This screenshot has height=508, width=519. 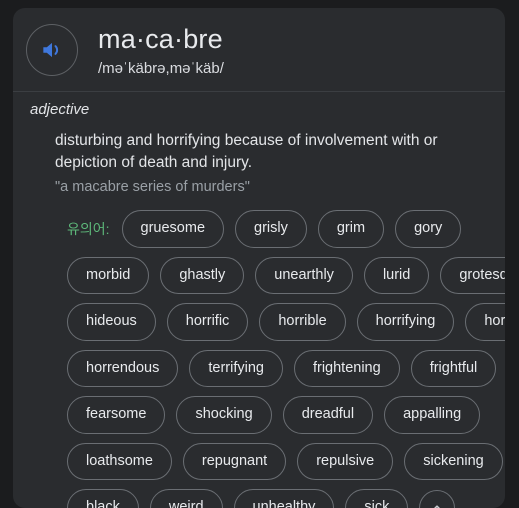 I want to click on synonym-row: loathsome repugnant repulsive sickening, so click(x=265, y=461).